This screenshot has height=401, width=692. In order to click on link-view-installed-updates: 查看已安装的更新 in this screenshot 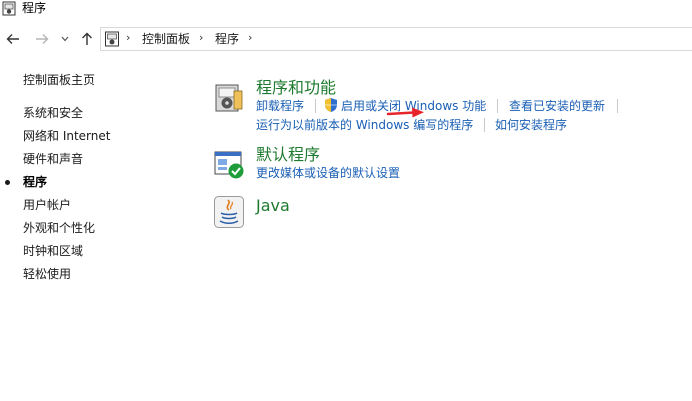, I will do `click(557, 106)`.